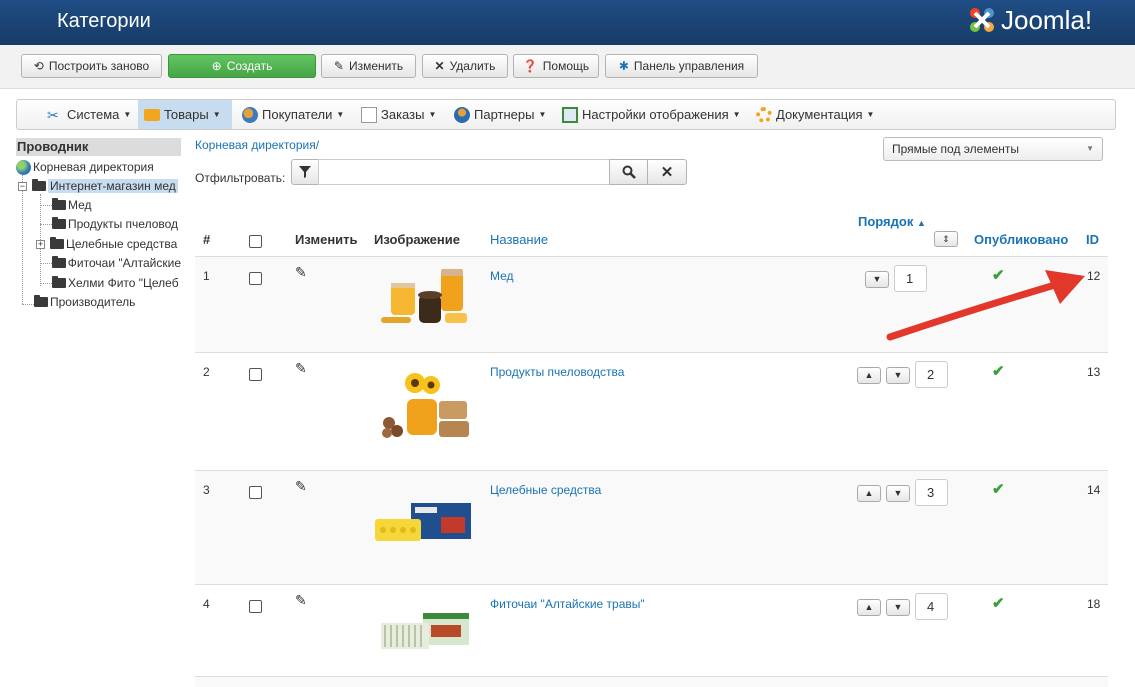  I want to click on chevron-up-icon: ▲, so click(869, 375).